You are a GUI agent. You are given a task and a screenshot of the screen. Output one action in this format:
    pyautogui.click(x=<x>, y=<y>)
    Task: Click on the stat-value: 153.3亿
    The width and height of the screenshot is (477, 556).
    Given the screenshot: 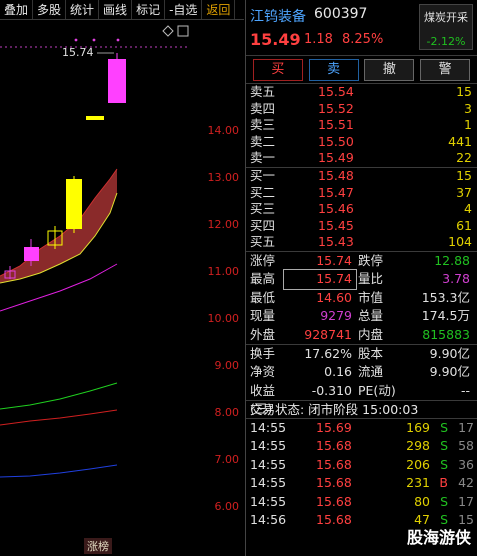 What is the action you would take?
    pyautogui.click(x=445, y=297)
    